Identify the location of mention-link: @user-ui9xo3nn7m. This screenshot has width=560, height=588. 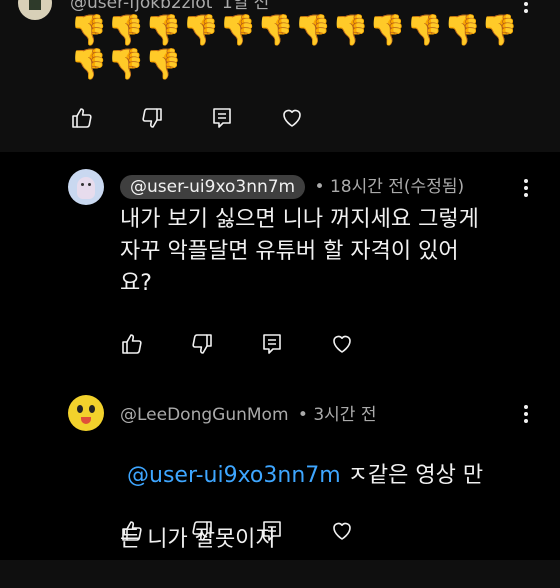
(234, 475).